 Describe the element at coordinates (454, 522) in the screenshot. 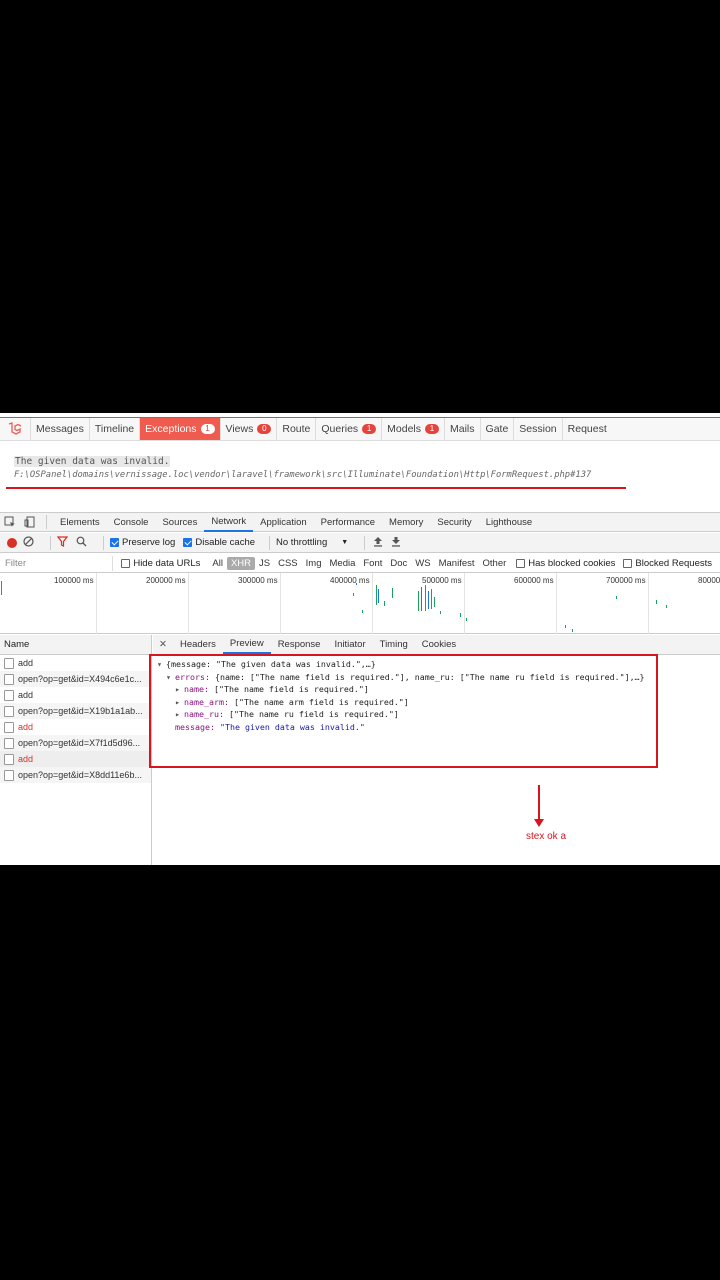

I see `devtools-tab-security: Security` at that location.